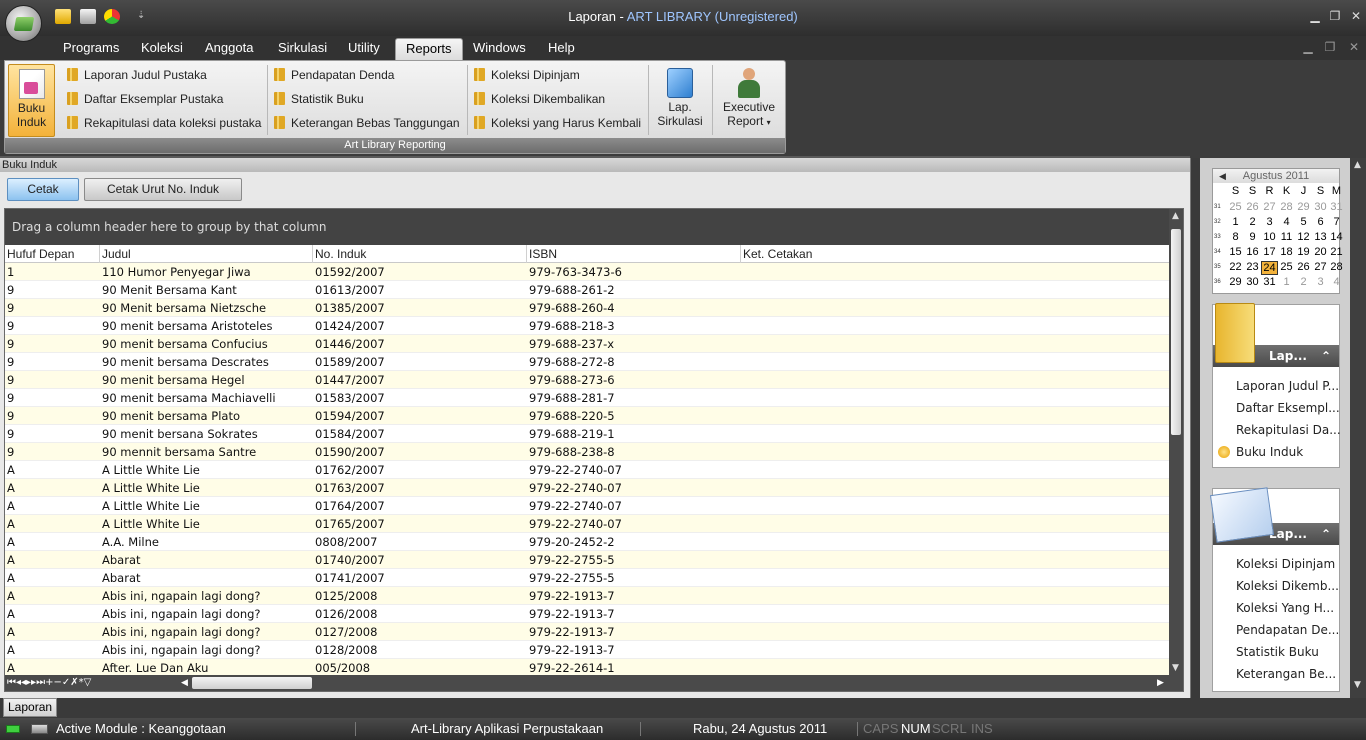  What do you see at coordinates (345, 596) in the screenshot?
I see `table-cell: 0125/2008` at bounding box center [345, 596].